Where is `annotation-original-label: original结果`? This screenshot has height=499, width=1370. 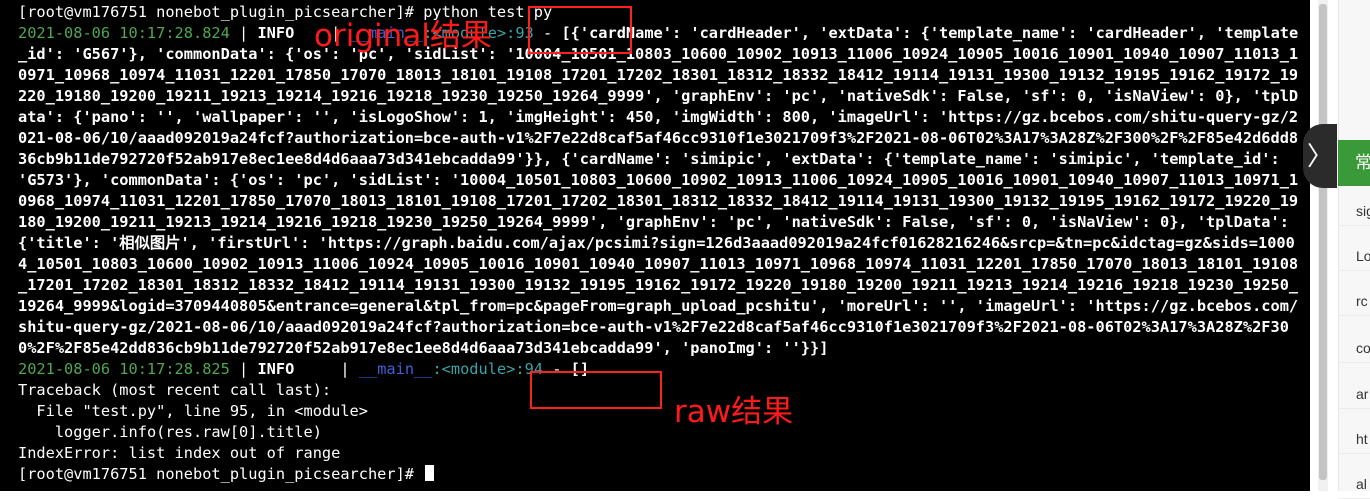 annotation-original-label: original结果 is located at coordinates (403, 36).